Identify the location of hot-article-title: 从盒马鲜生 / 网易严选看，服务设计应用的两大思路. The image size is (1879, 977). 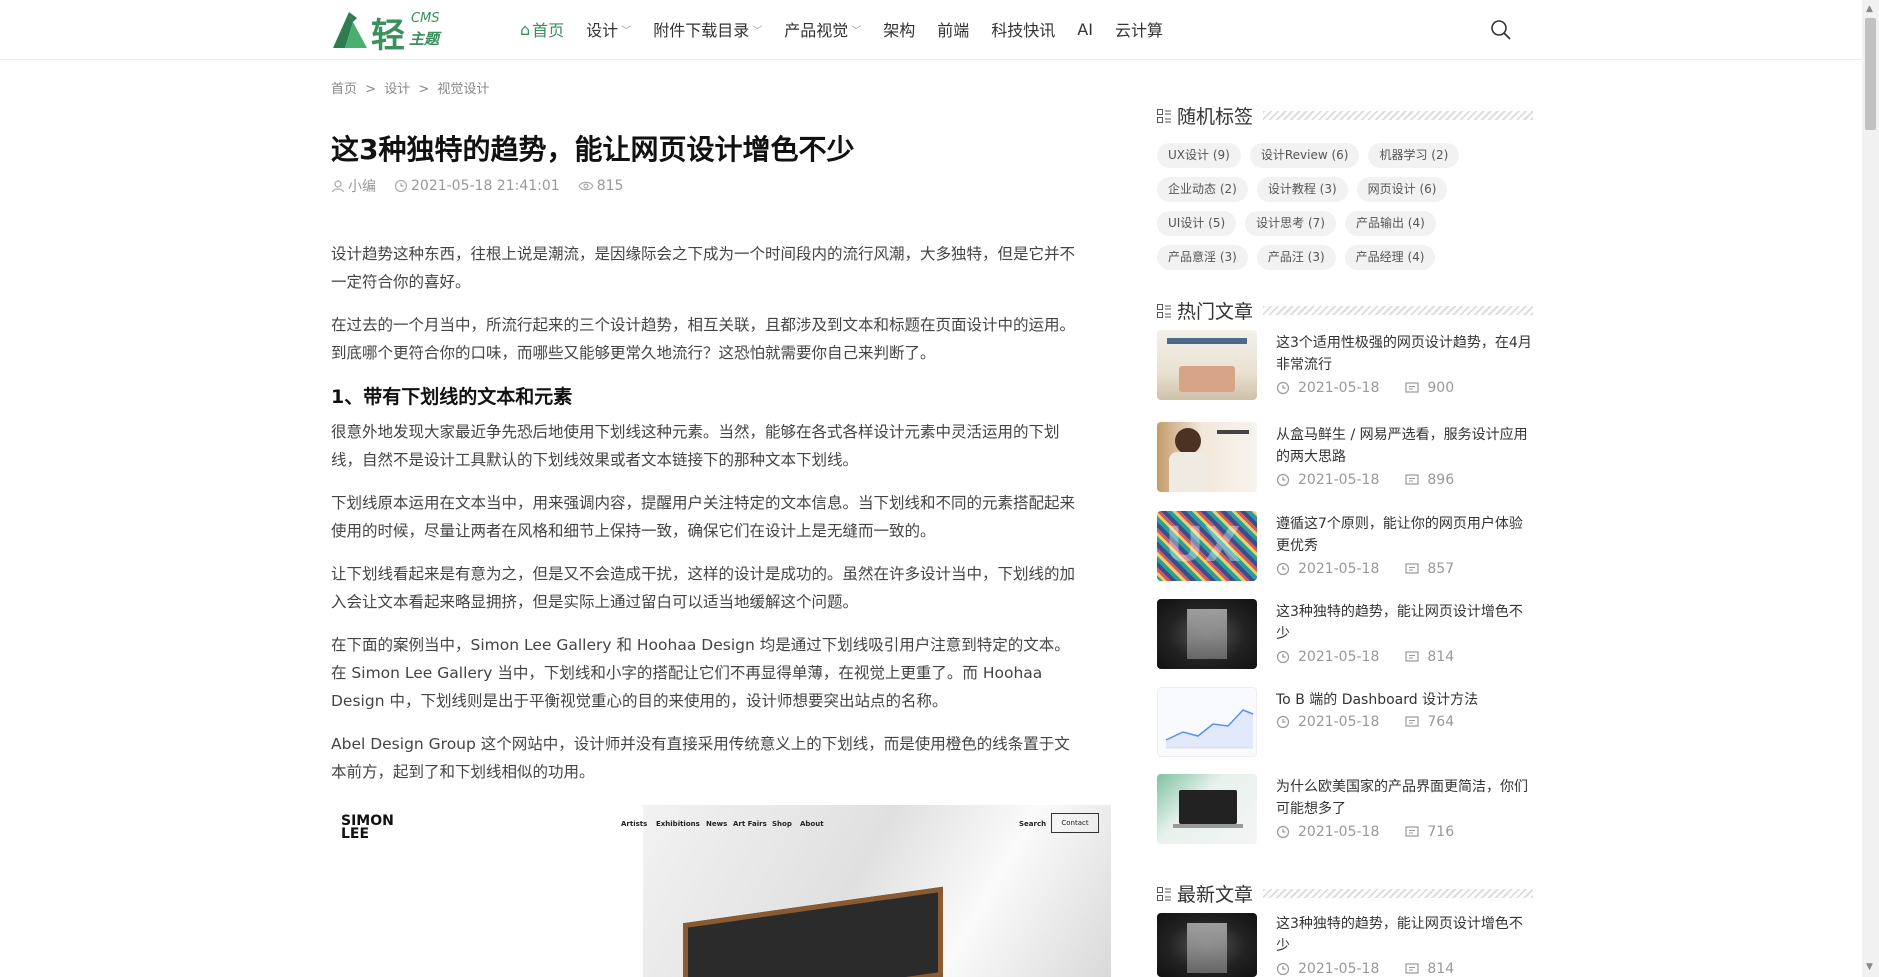
(1405, 446).